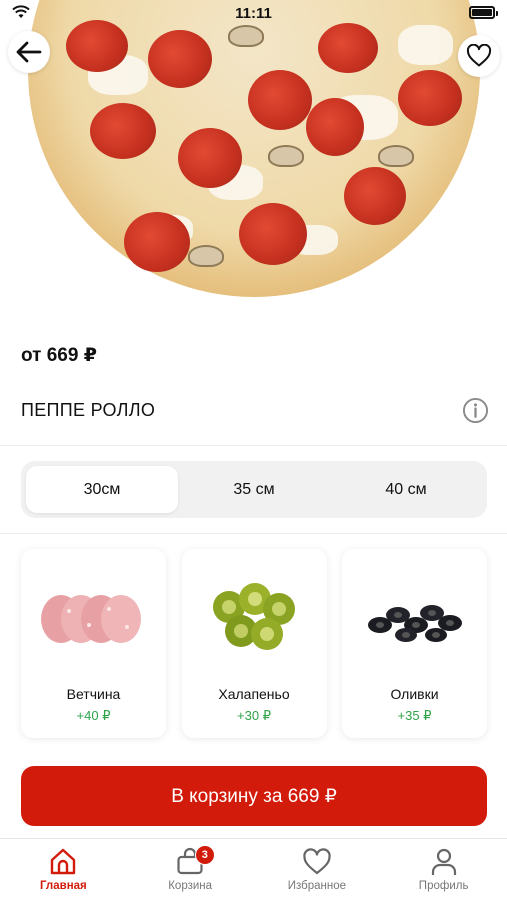  I want to click on topping-price: +35 ₽, so click(414, 715).